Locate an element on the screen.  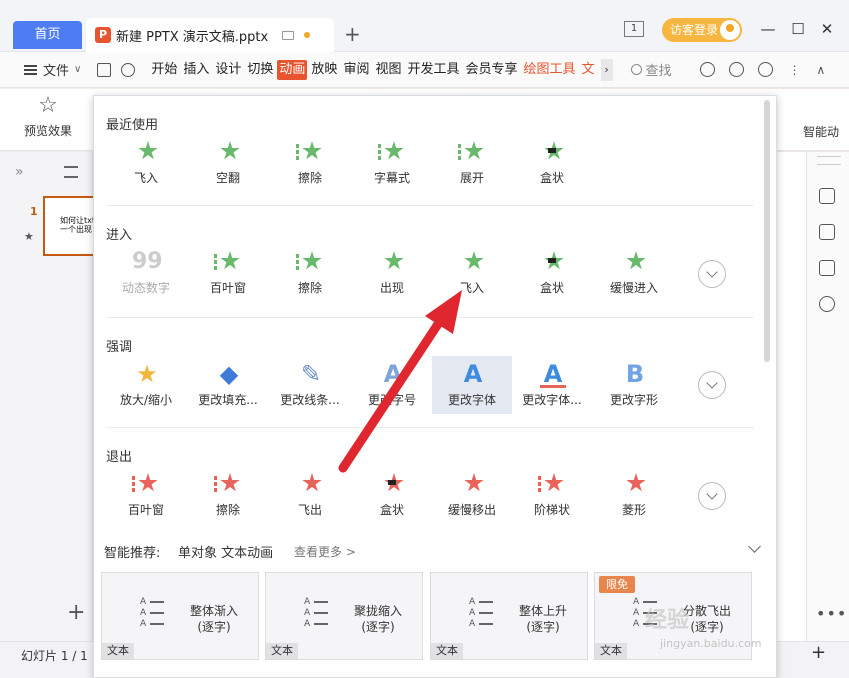
new-tab-plus-icon: + is located at coordinates (352, 34).